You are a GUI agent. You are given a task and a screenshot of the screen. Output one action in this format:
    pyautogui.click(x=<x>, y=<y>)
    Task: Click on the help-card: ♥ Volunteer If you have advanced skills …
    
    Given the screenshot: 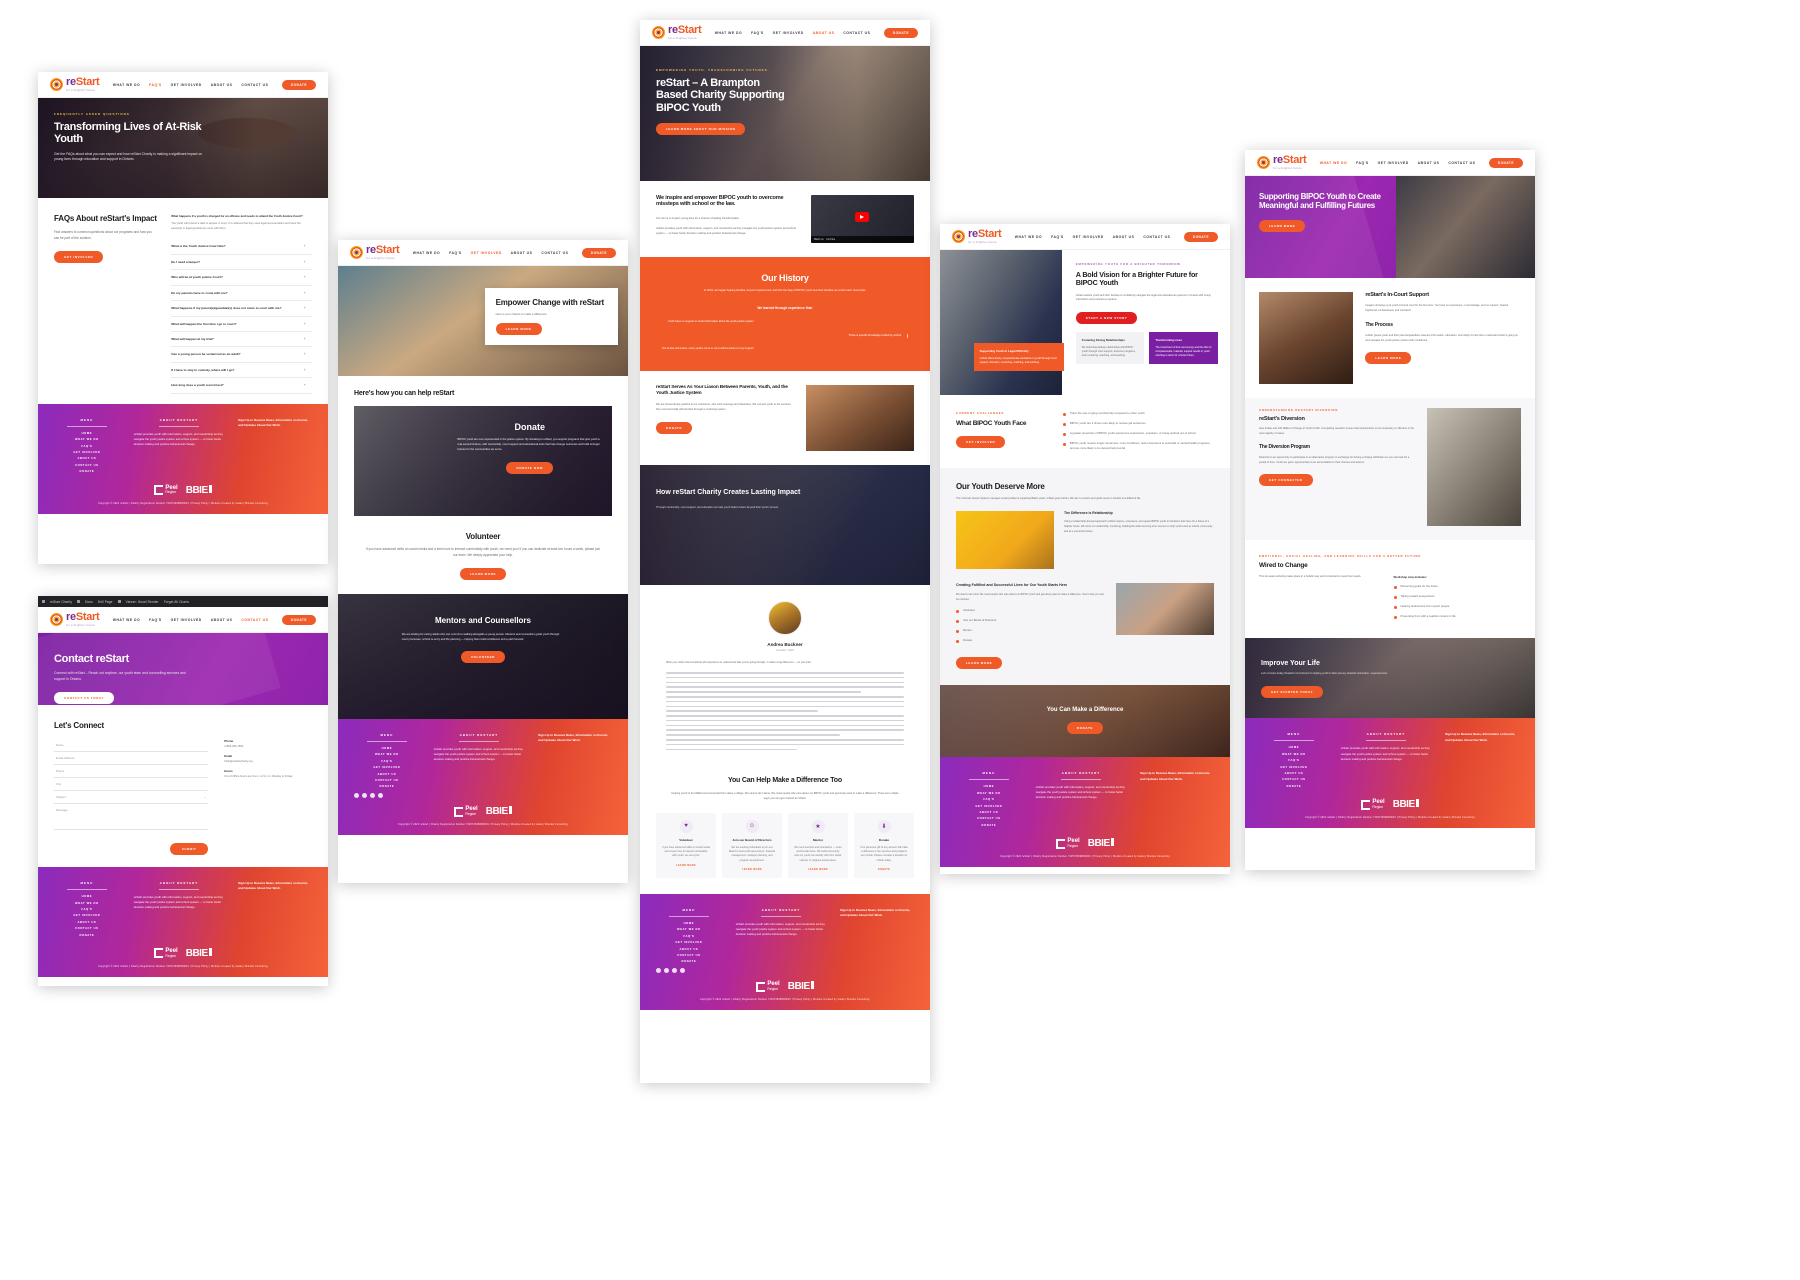 What is the action you would take?
    pyautogui.click(x=686, y=845)
    